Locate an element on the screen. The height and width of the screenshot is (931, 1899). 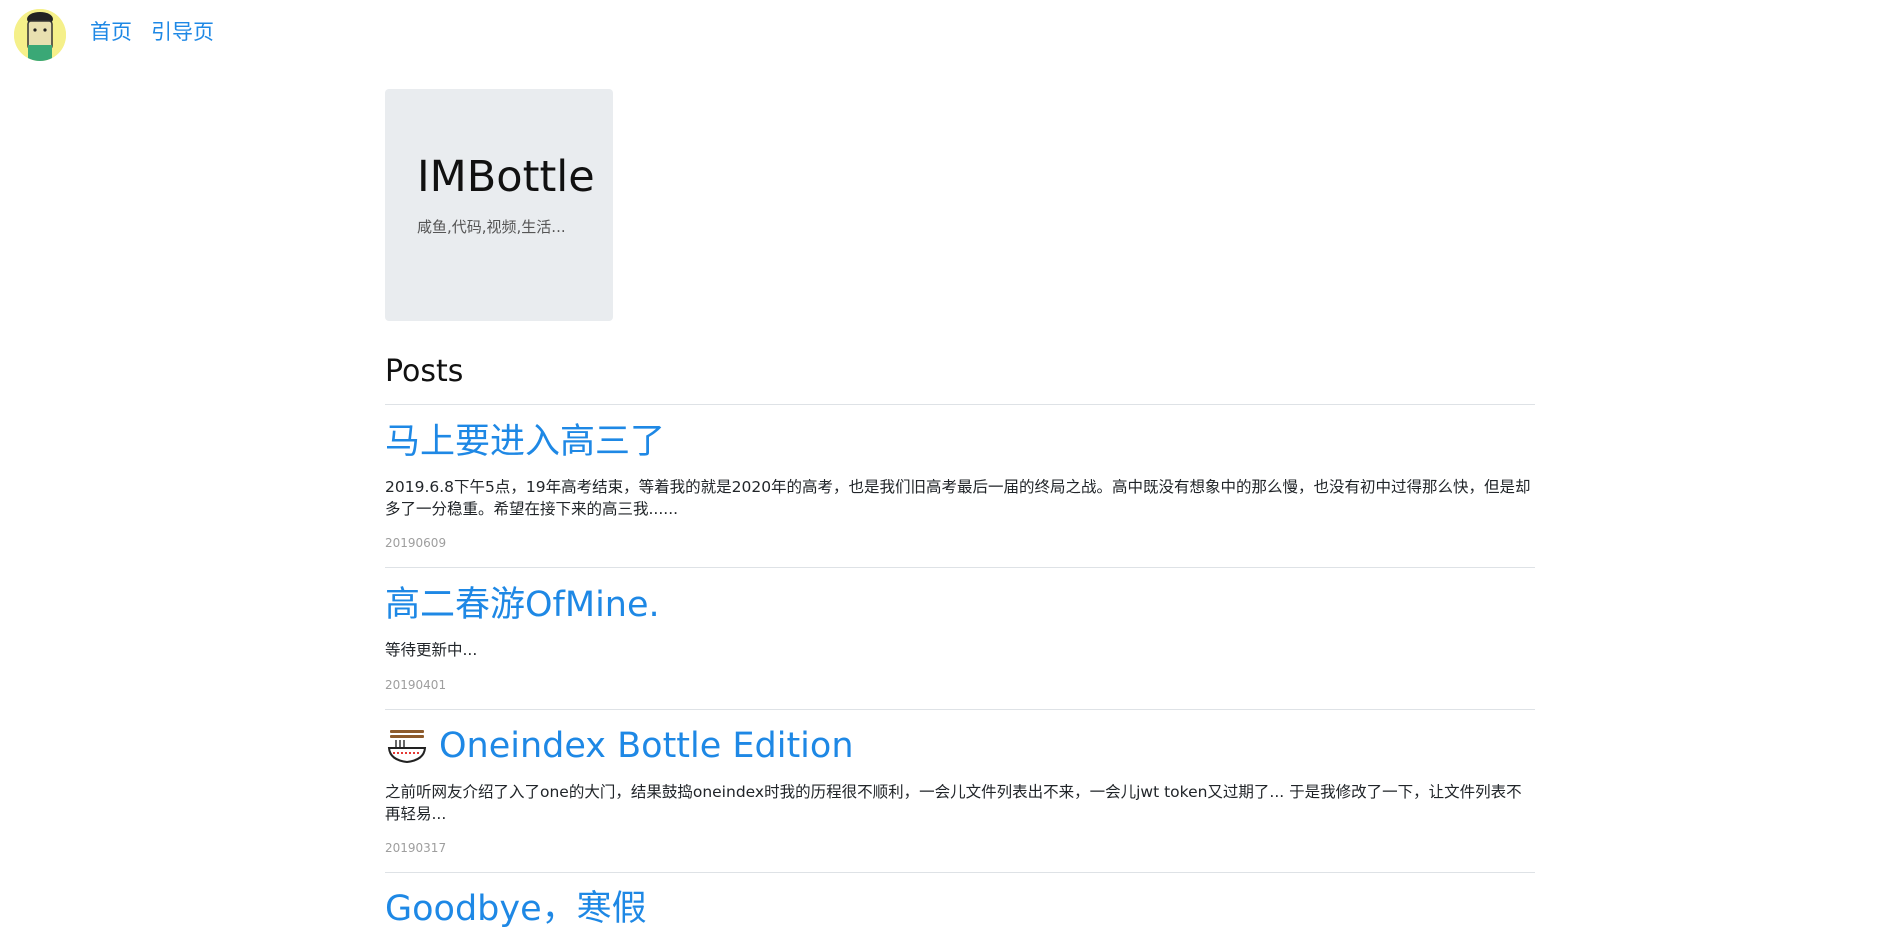
post-date: 20190609 is located at coordinates (416, 543).